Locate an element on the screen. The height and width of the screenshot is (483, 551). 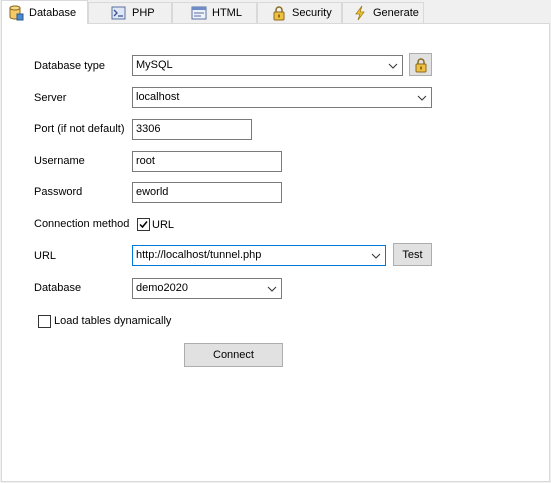
port-label: Port (if not default) is located at coordinates (79, 129).